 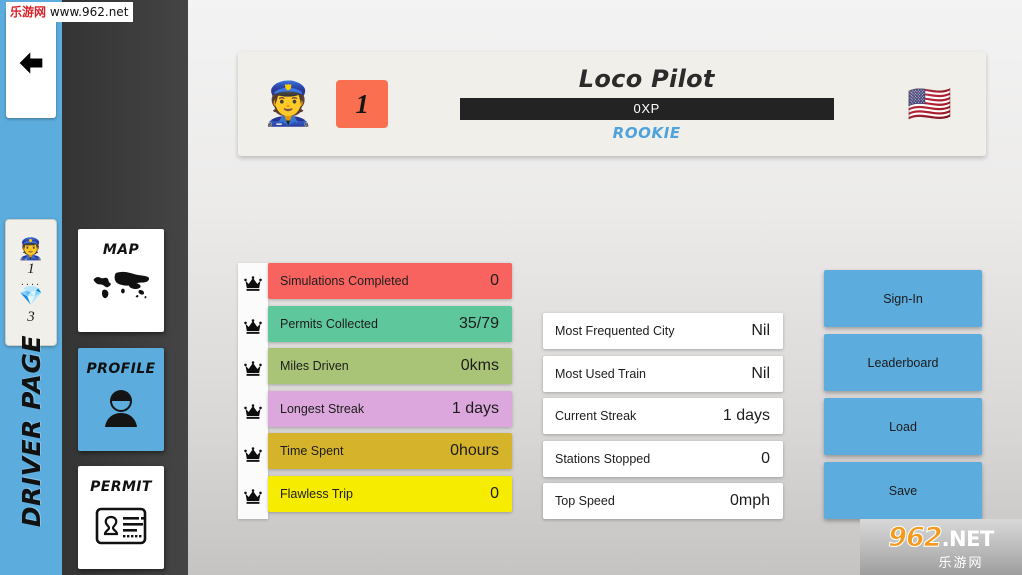 What do you see at coordinates (121, 369) in the screenshot?
I see `tab-profile-label: PROFILE` at bounding box center [121, 369].